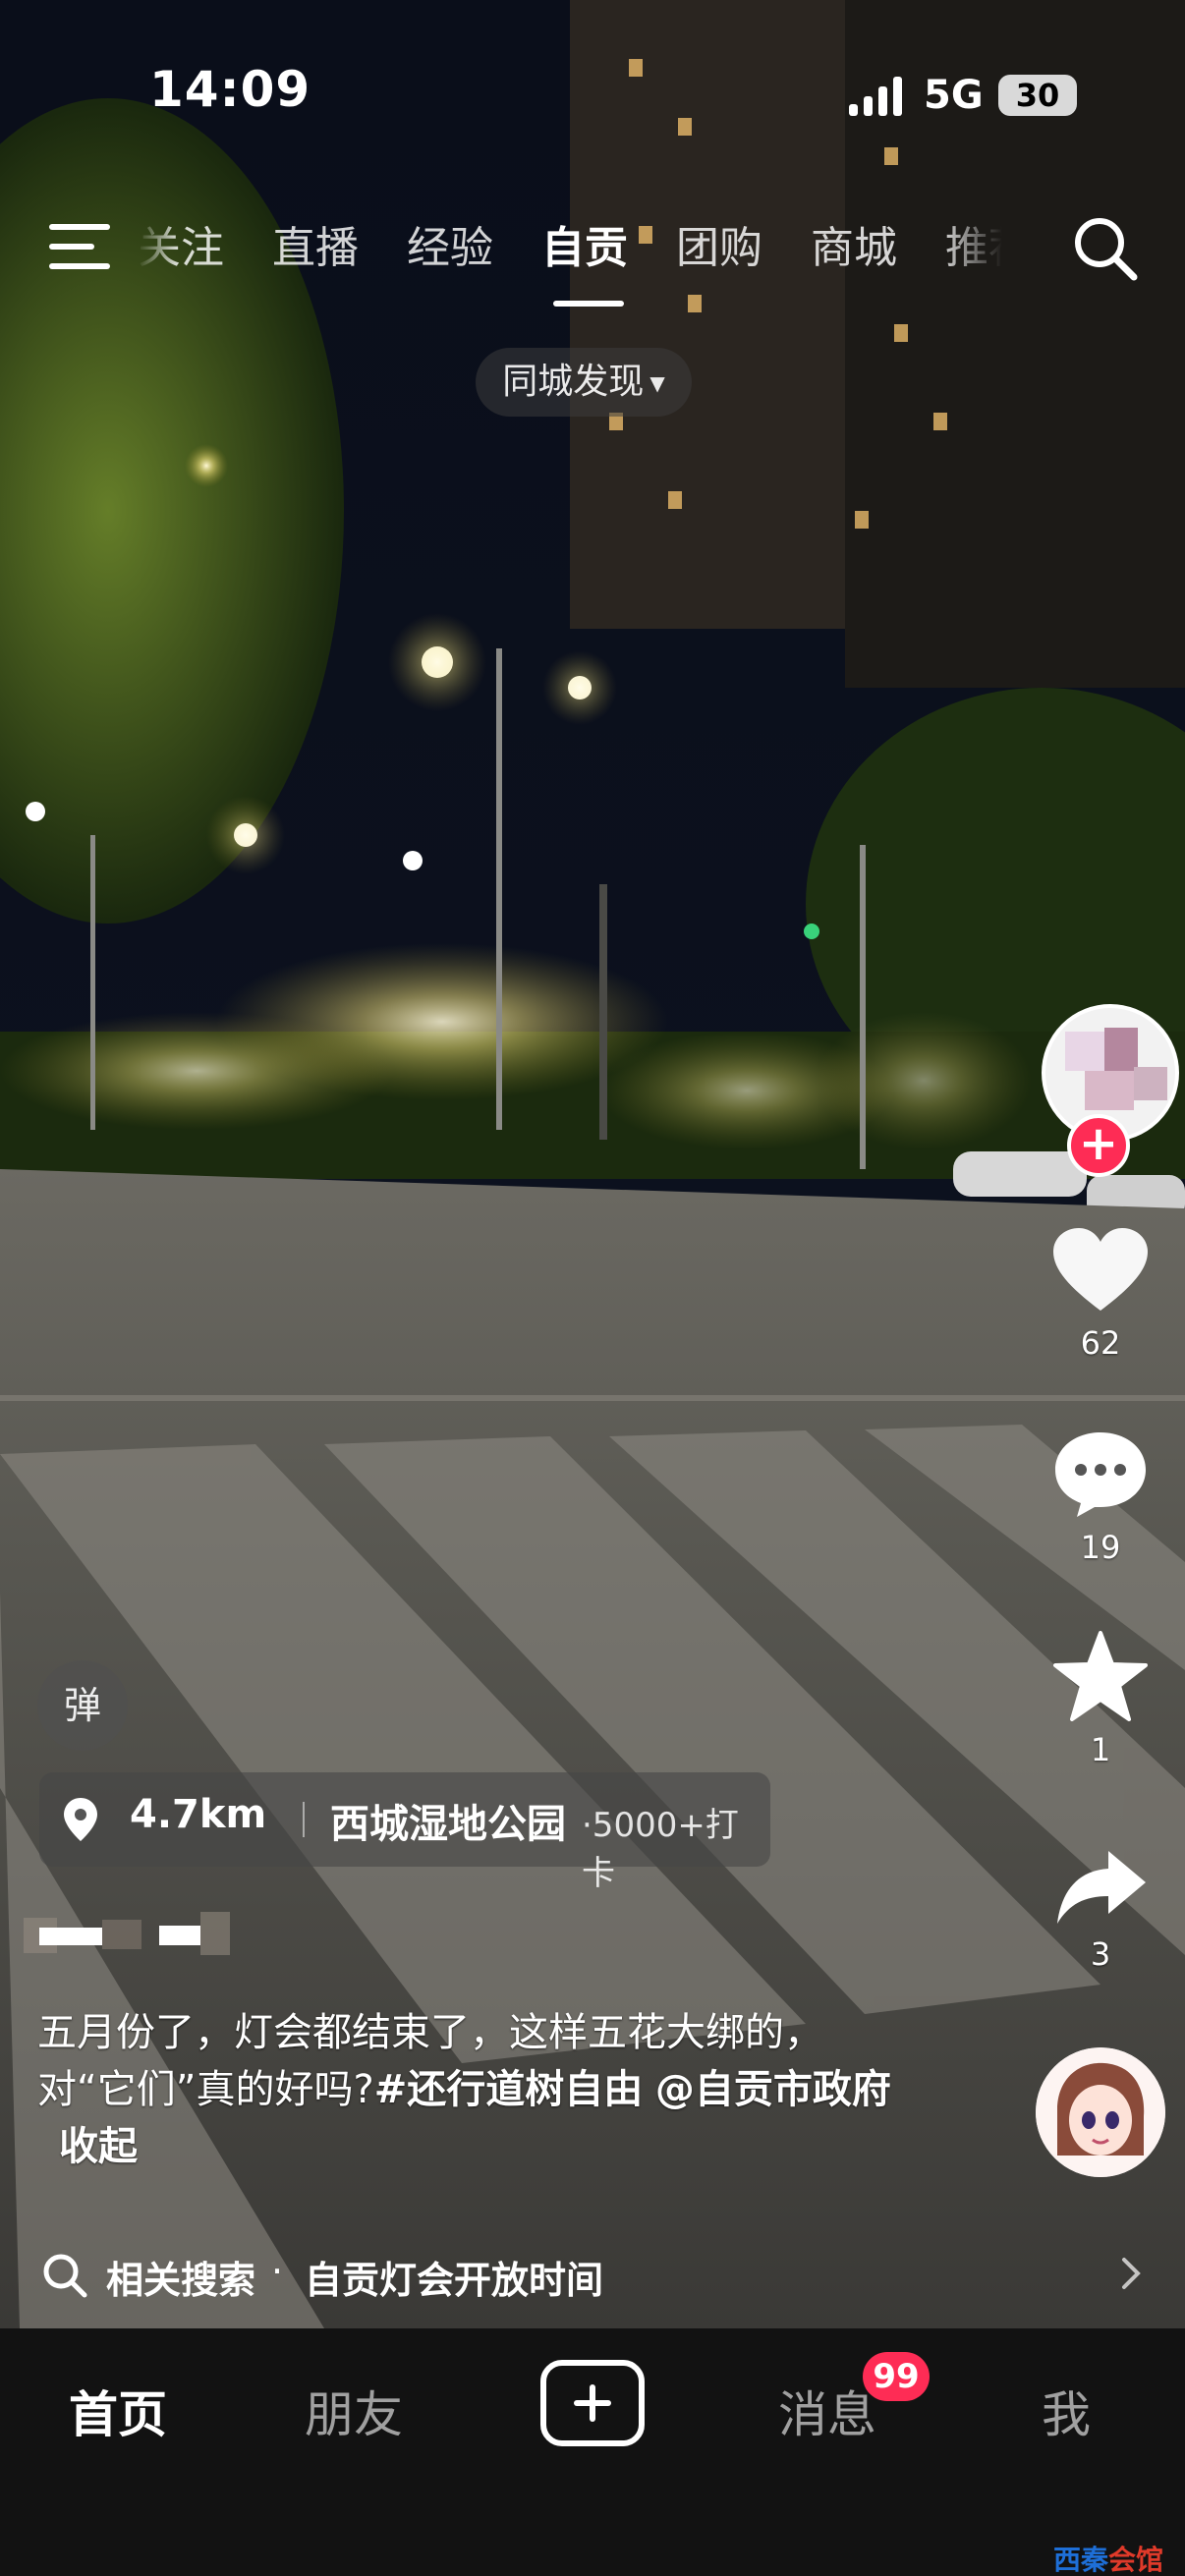  What do you see at coordinates (974, 248) in the screenshot?
I see `tab-recommend: 推荐` at bounding box center [974, 248].